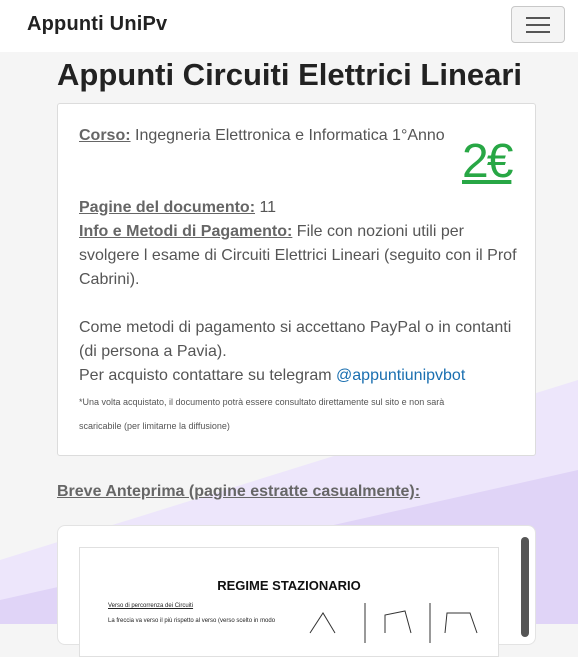 The height and width of the screenshot is (657, 578). What do you see at coordinates (97, 24) in the screenshot?
I see `brand-logo: Appunti UniPv` at bounding box center [97, 24].